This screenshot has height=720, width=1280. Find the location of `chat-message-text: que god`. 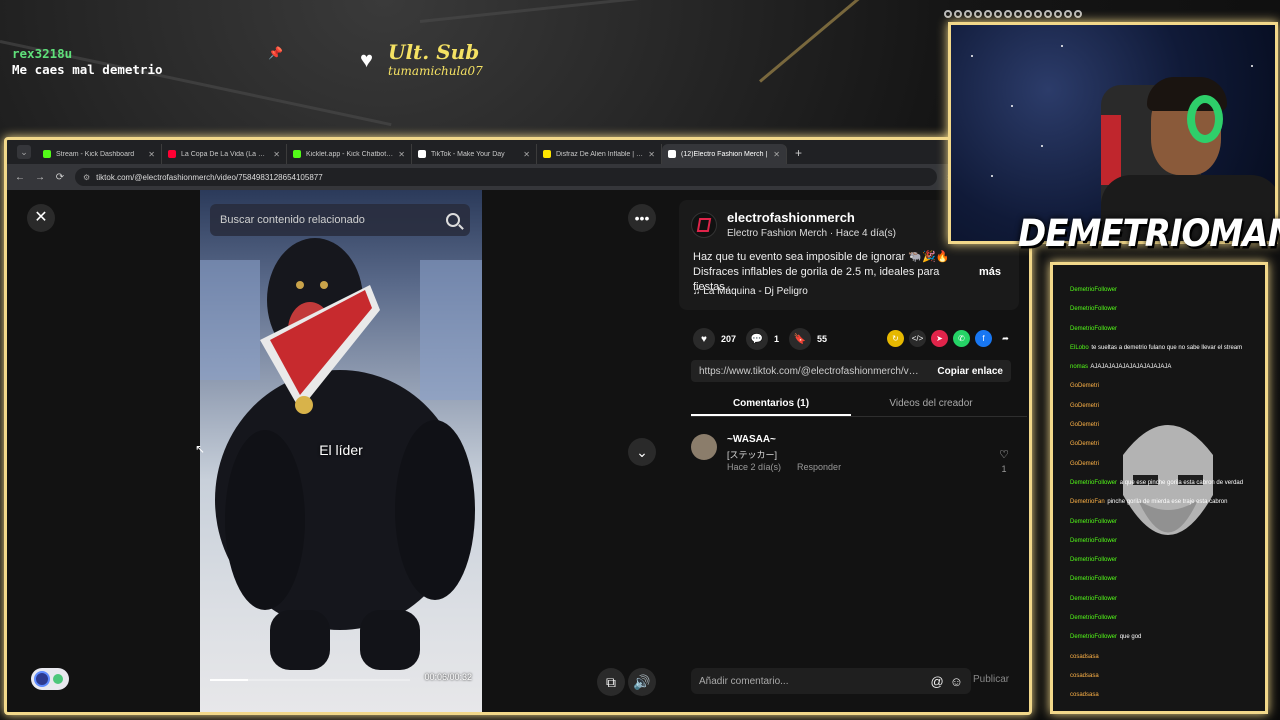

chat-message-text: que god is located at coordinates (1130, 637).